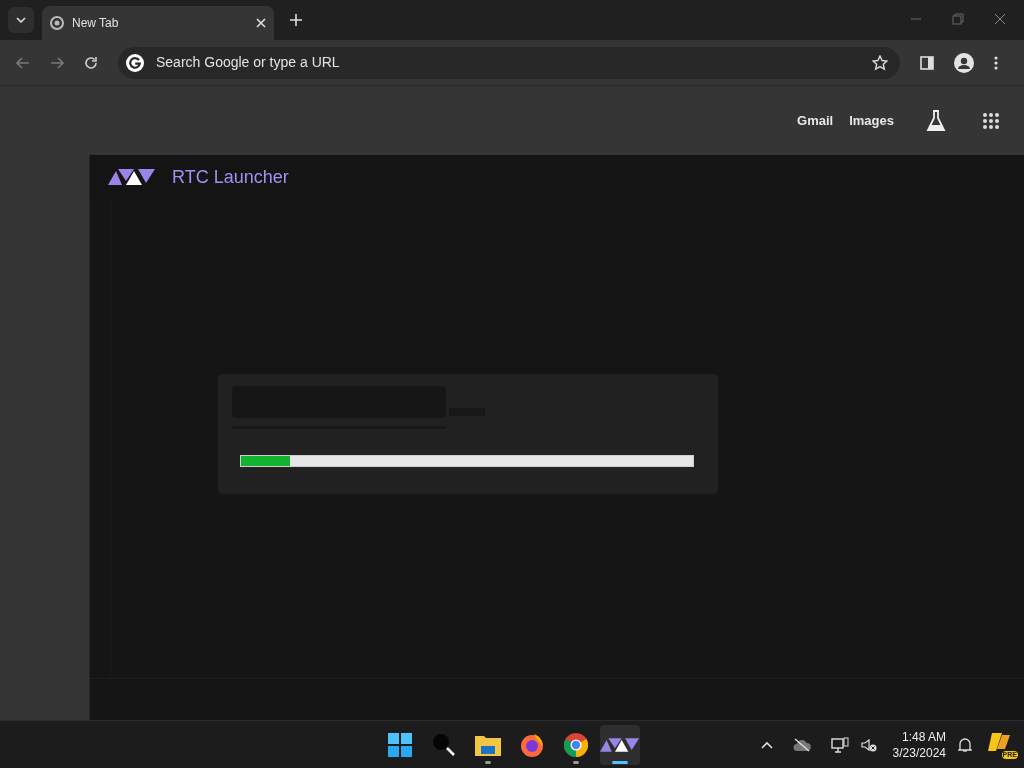 The width and height of the screenshot is (1024, 768). Describe the element at coordinates (964, 62) in the screenshot. I see `profile-icon` at that location.